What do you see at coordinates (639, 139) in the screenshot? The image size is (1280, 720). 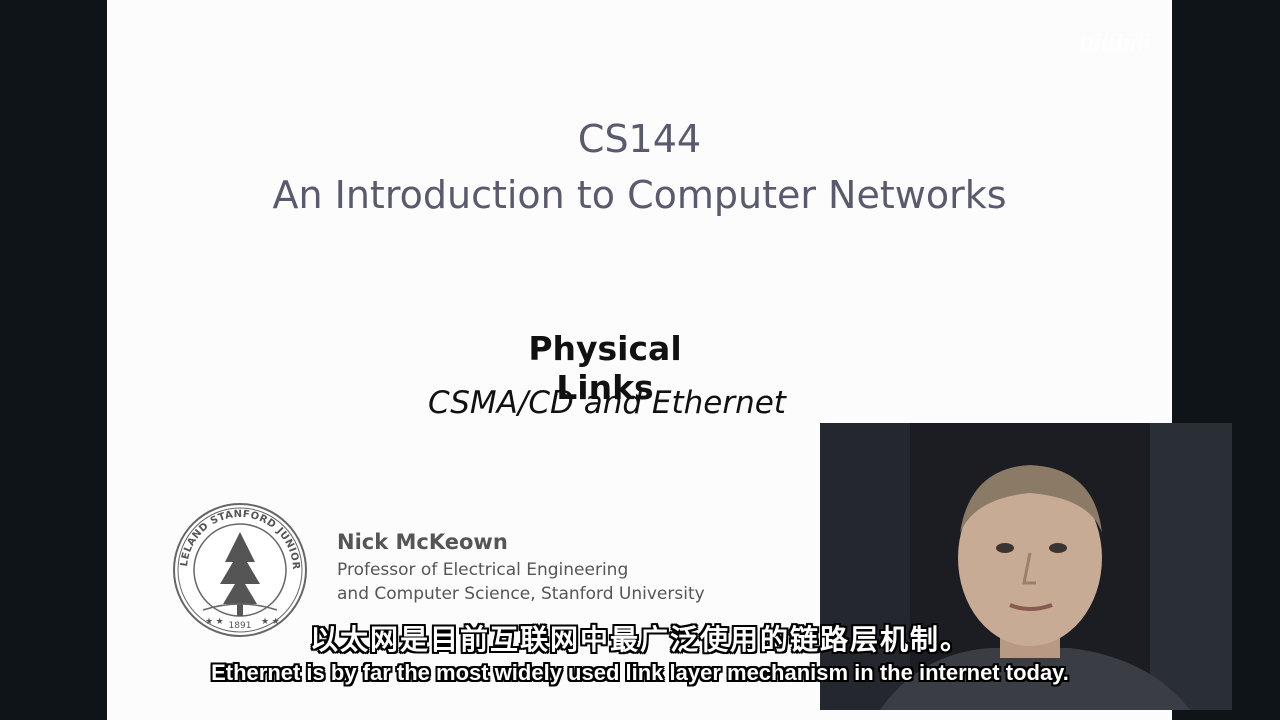 I see `course-code: CS144` at bounding box center [639, 139].